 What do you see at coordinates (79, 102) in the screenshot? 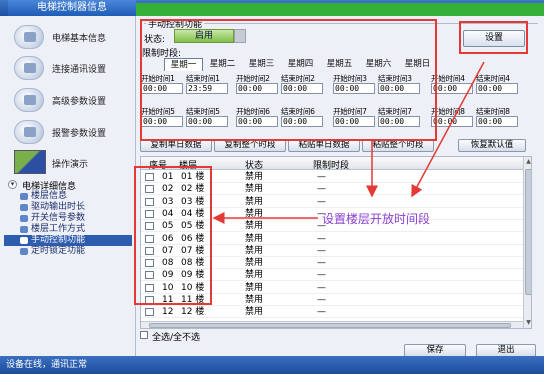
I see `sidebar-item-label: 高级参数设置` at bounding box center [79, 102].